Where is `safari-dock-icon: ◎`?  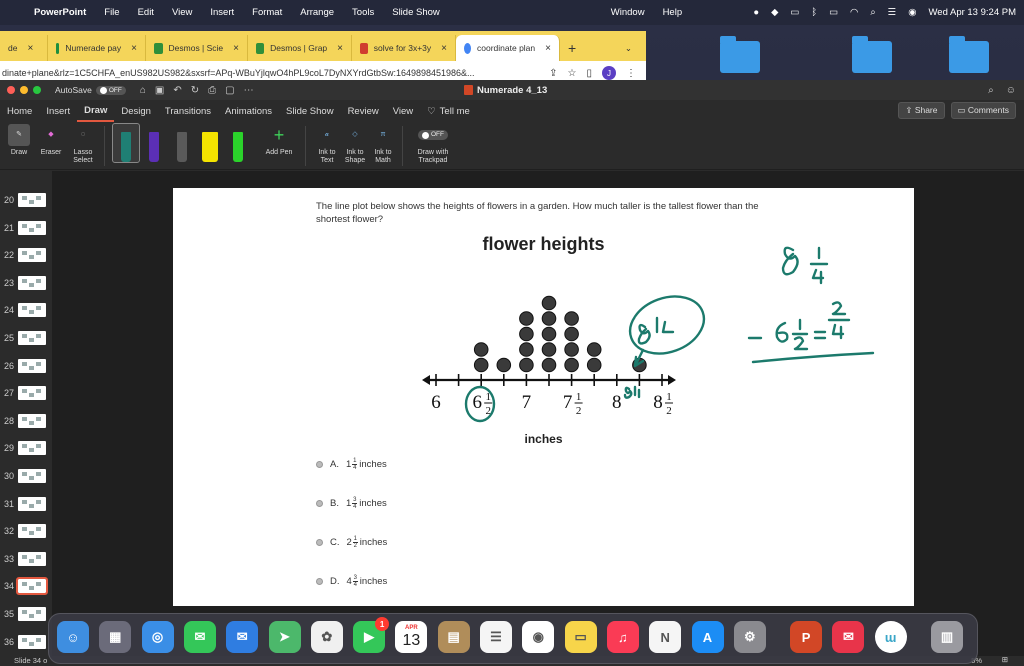
safari-dock-icon: ◎ is located at coordinates (157, 637).